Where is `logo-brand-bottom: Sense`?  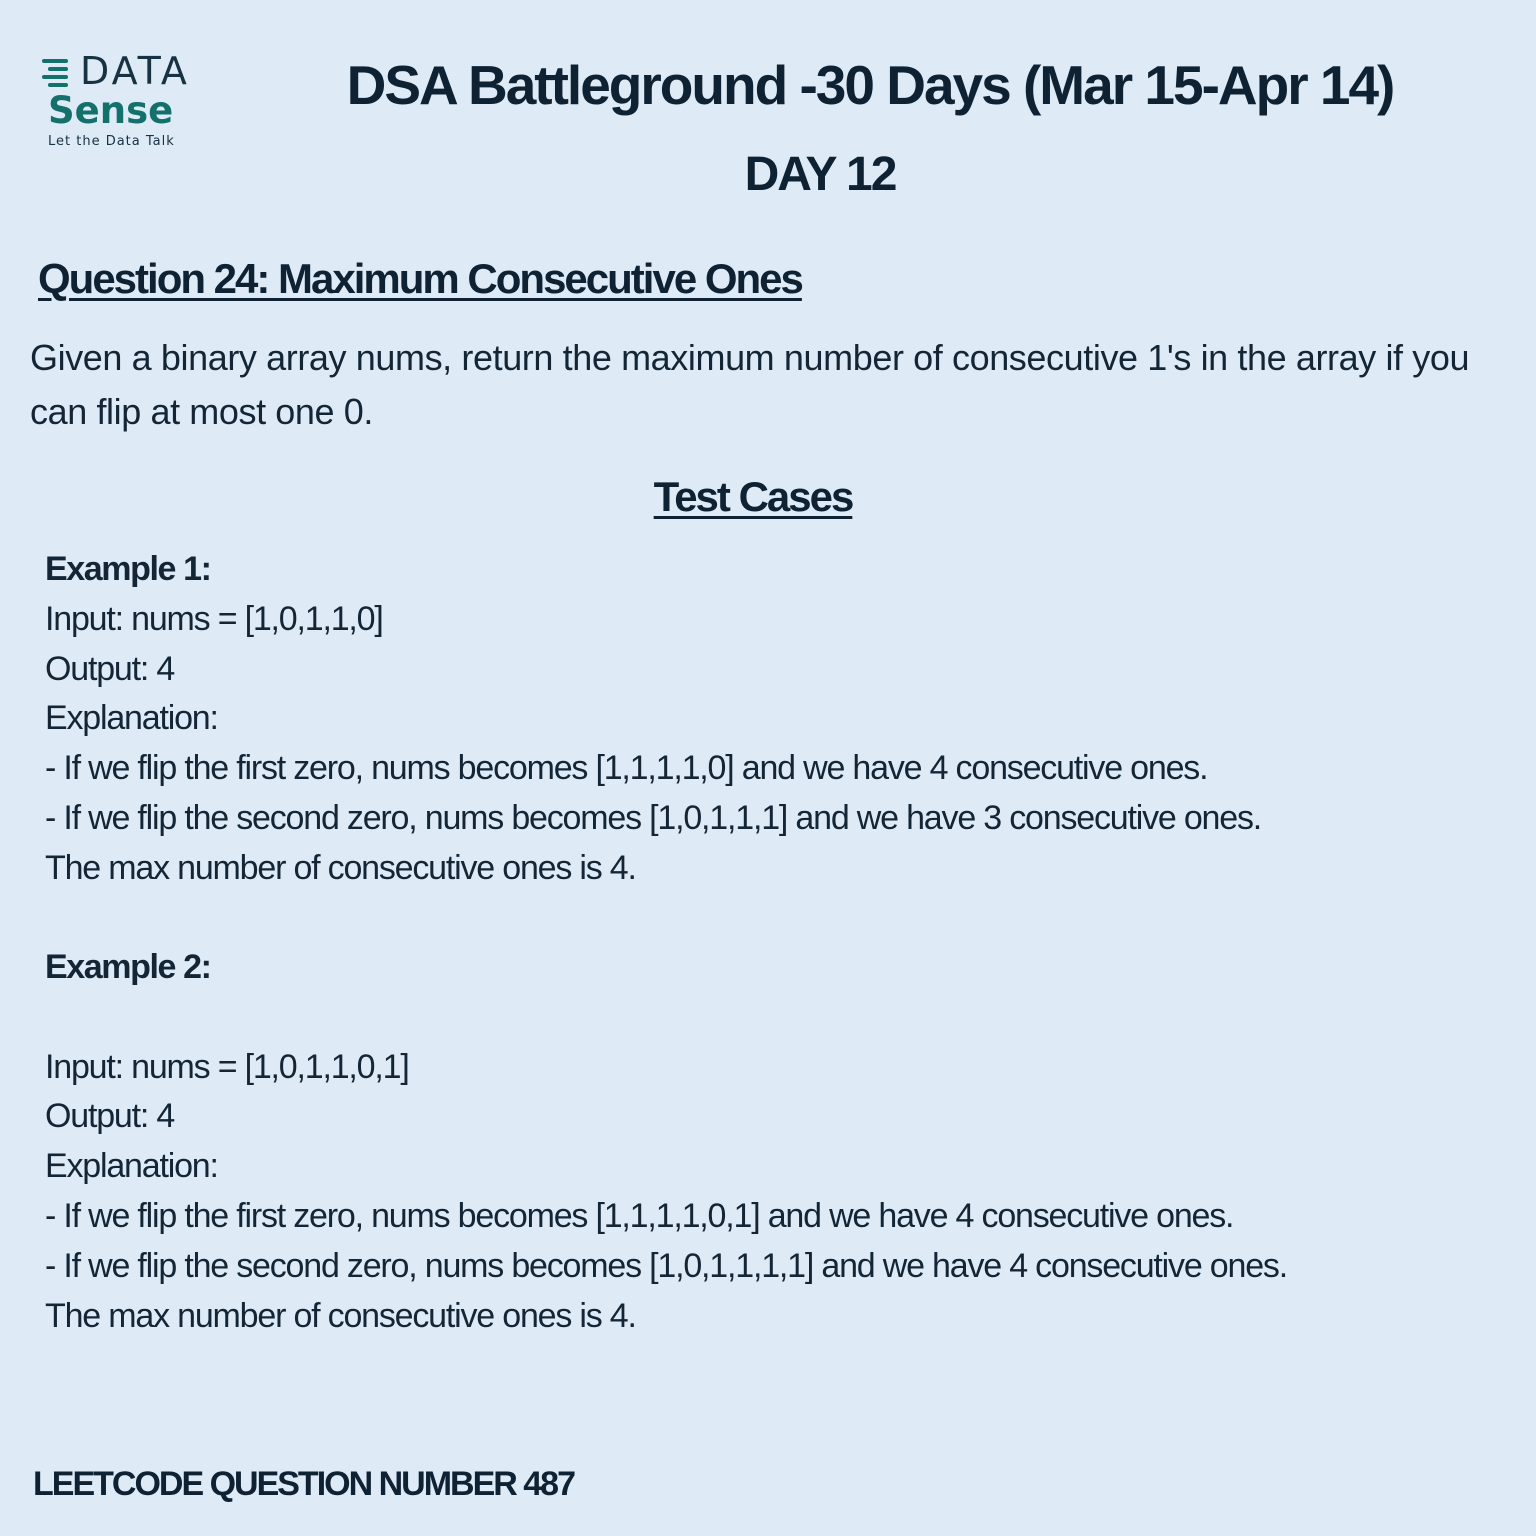 logo-brand-bottom: Sense is located at coordinates (111, 110).